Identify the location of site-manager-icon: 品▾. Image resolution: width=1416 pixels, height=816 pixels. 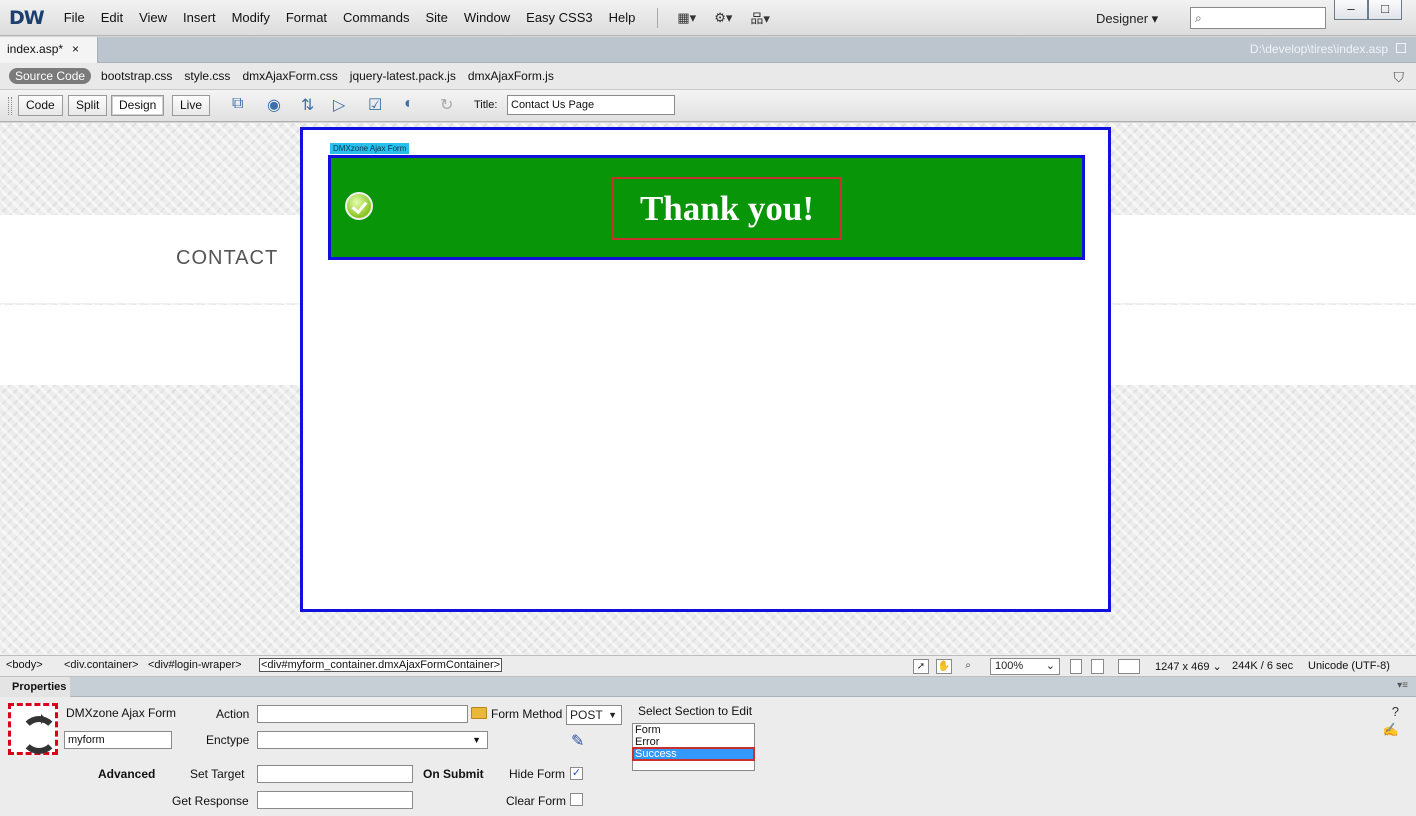
(760, 17).